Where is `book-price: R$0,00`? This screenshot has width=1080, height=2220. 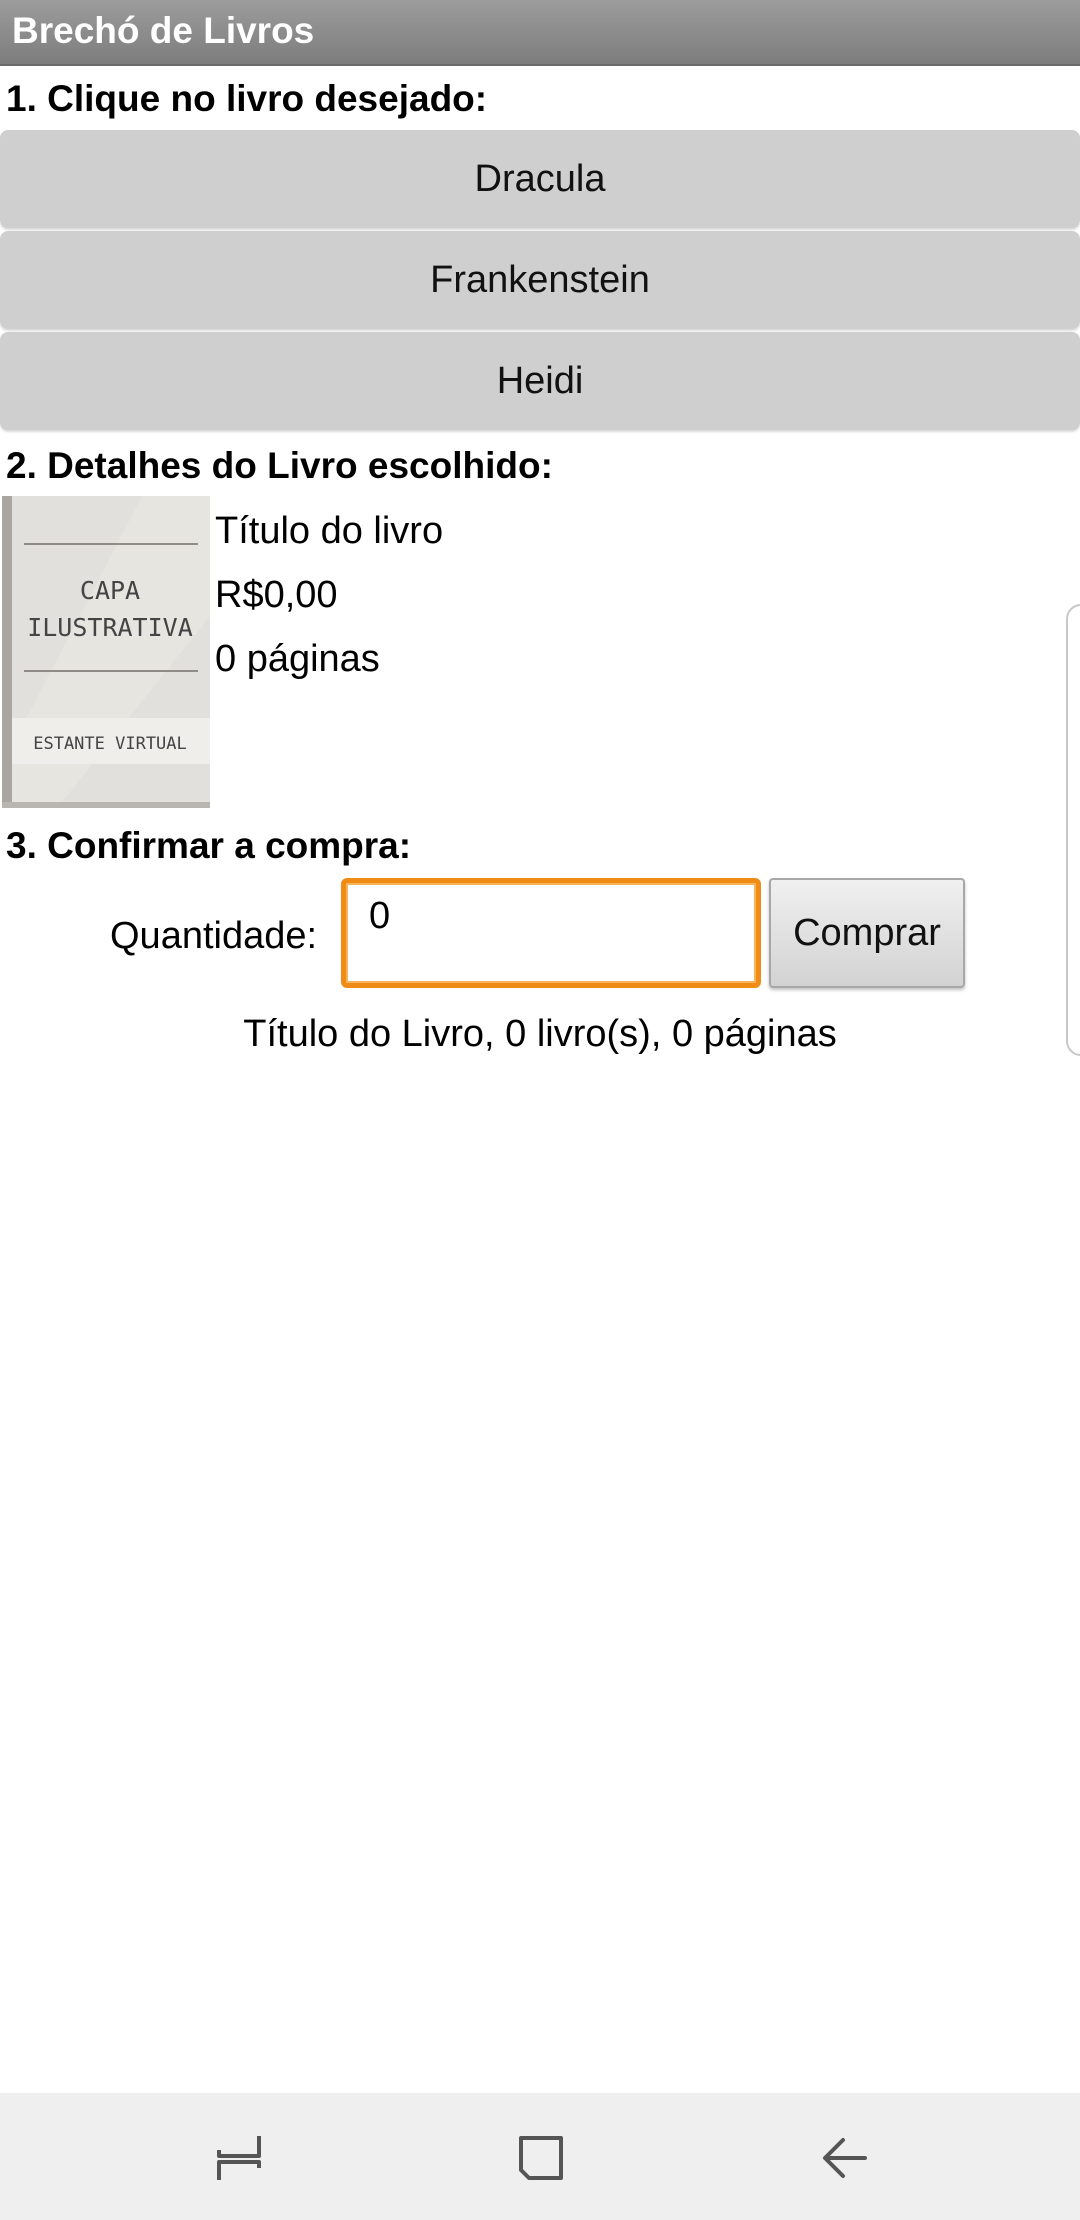
book-price: R$0,00 is located at coordinates (276, 595).